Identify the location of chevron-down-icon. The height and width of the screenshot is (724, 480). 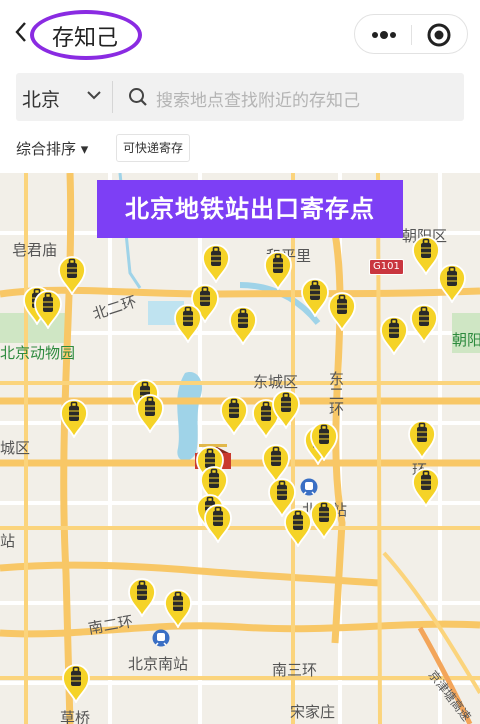
(94, 95).